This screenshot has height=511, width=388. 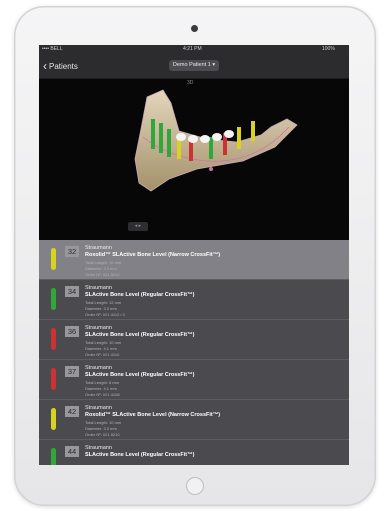 I want to click on tooth-number-badge: 42, so click(x=72, y=411).